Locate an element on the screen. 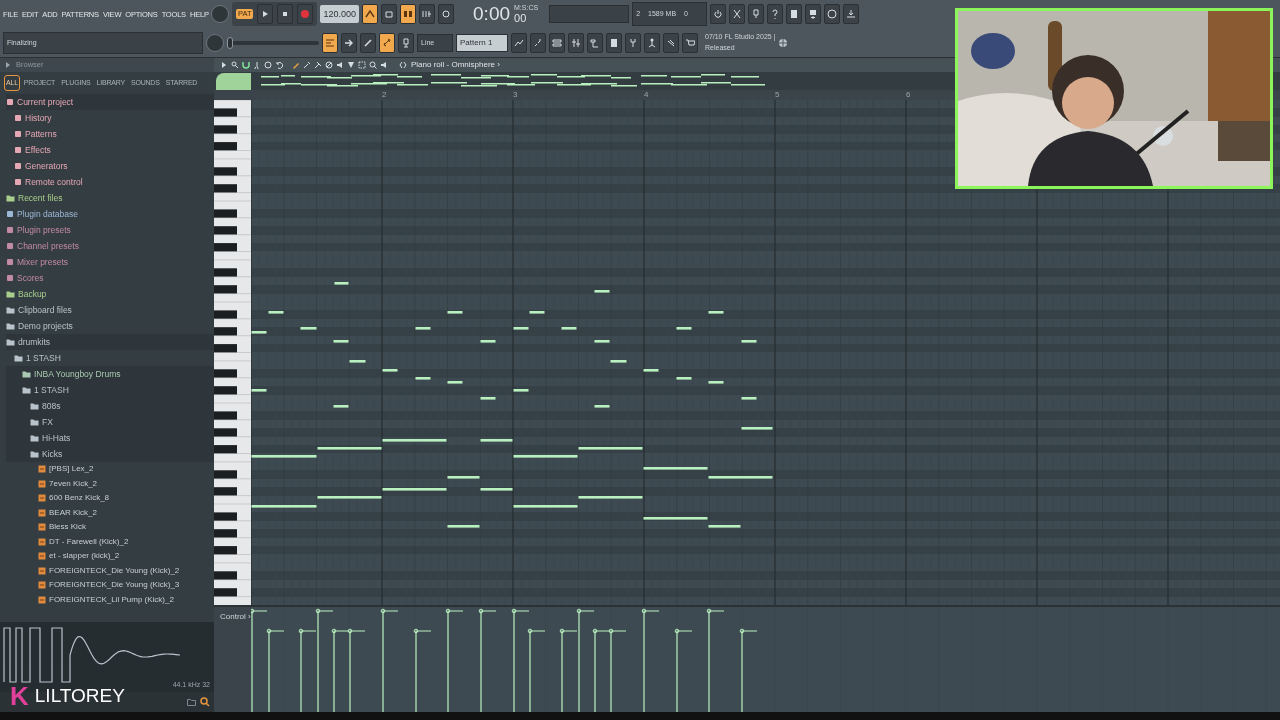  mixer-button is located at coordinates (576, 42).